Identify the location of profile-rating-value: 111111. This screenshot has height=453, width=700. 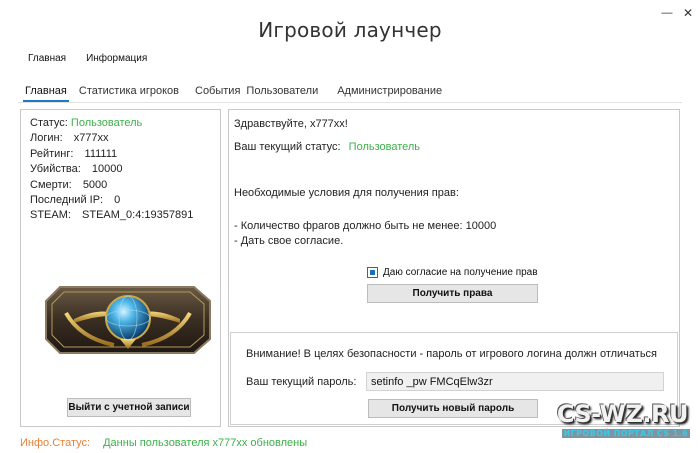
(101, 154).